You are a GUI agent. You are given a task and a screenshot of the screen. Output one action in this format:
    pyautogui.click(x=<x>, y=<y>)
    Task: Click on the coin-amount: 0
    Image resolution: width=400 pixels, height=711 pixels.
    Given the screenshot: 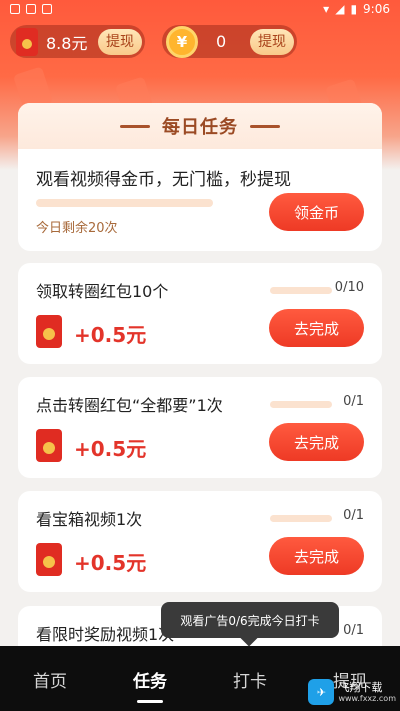 What is the action you would take?
    pyautogui.click(x=221, y=41)
    